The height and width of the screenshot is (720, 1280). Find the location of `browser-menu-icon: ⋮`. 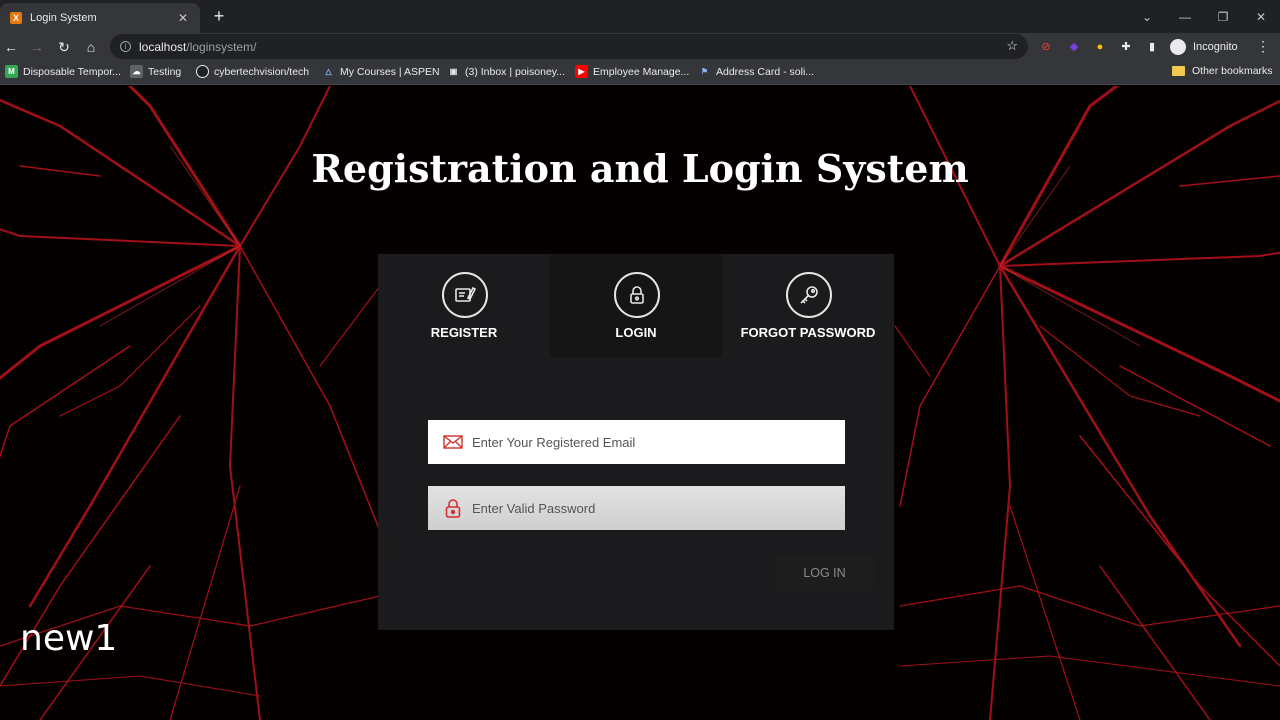

browser-menu-icon: ⋮ is located at coordinates (1263, 46).